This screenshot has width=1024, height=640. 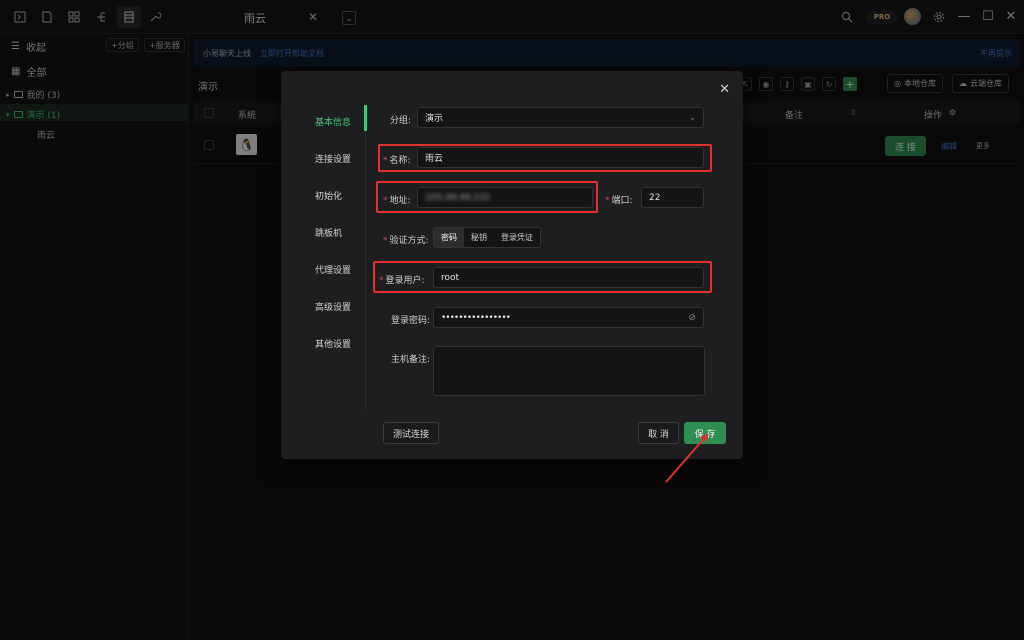 I want to click on port-label: * 端口:, so click(x=619, y=201).